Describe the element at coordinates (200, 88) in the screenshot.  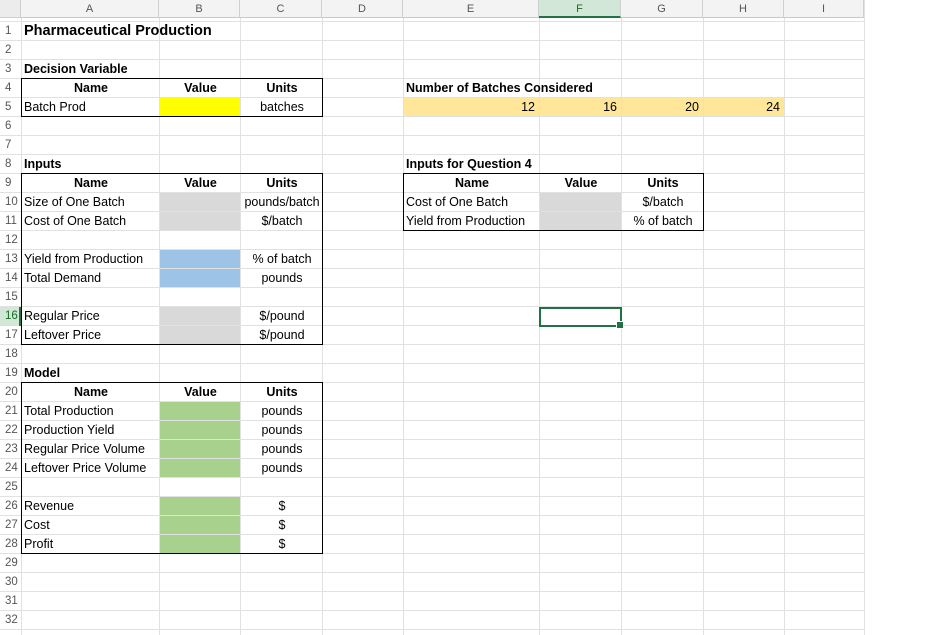
I see `decision-value-header: Value` at that location.